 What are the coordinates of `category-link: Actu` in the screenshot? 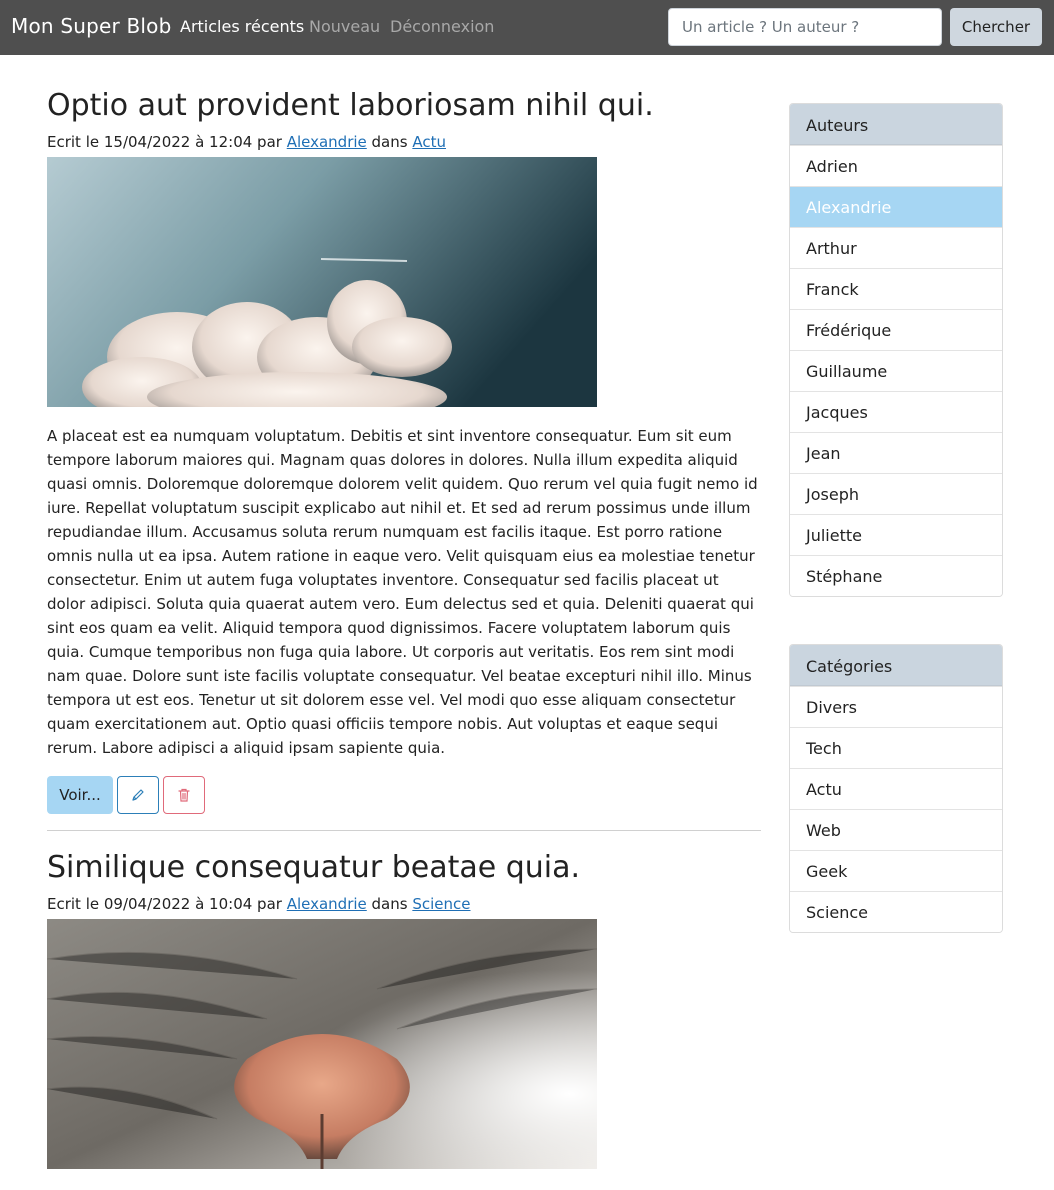 It's located at (429, 142).